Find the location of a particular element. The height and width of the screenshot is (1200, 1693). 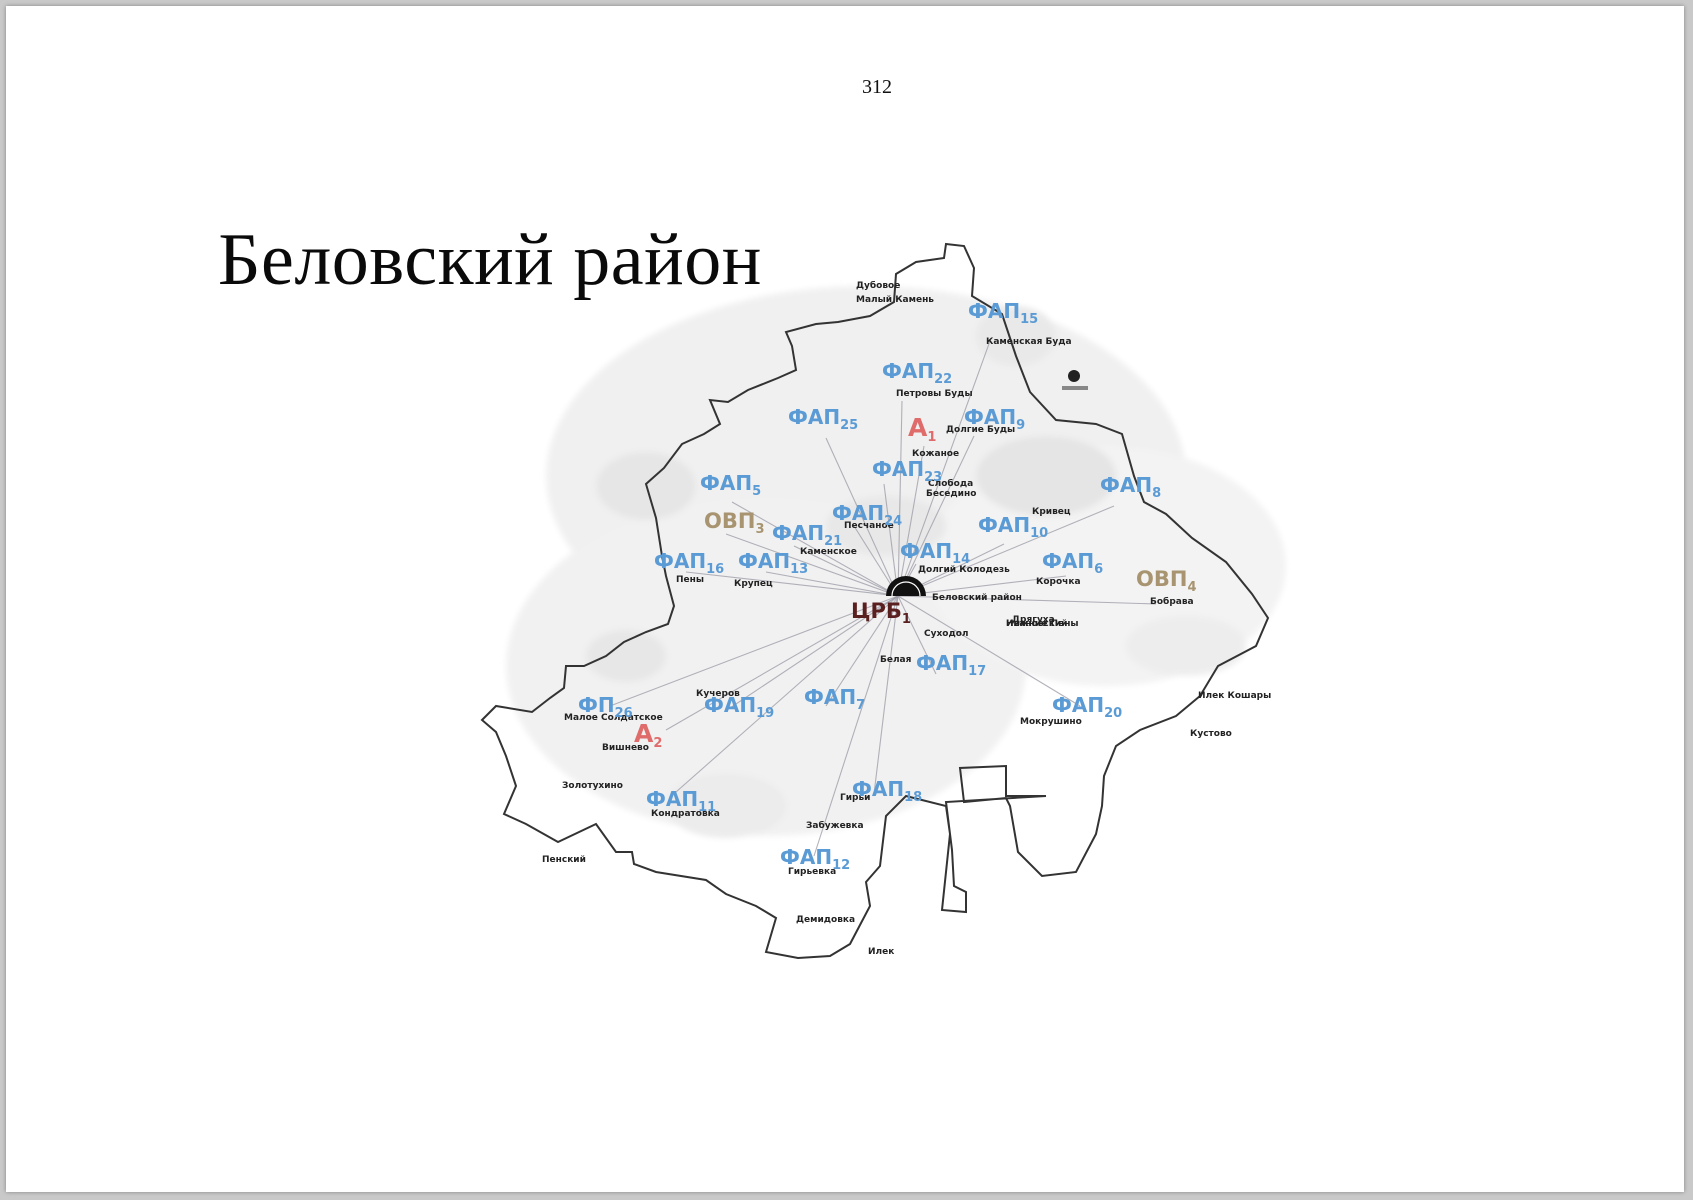

village-label: Демидовка is located at coordinates (825, 920).